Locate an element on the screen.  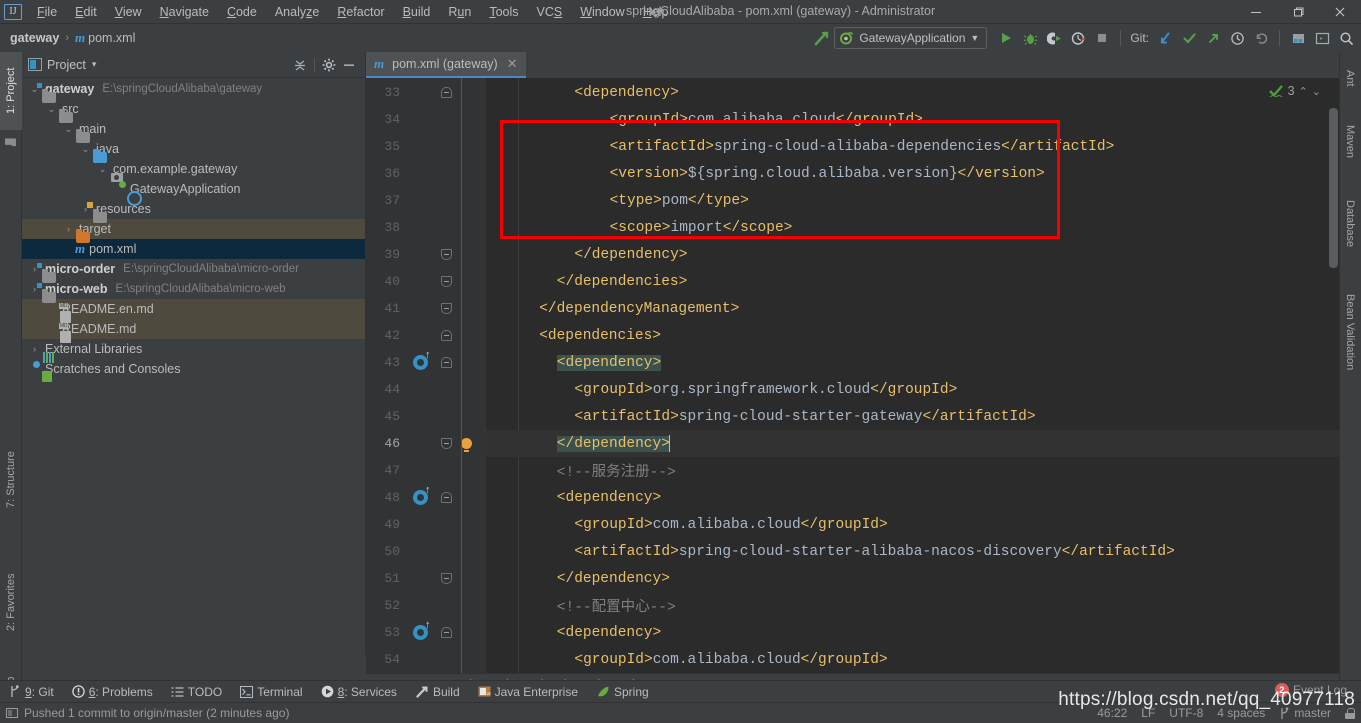
tree-item-readme-en-md: README.en.md is located at coordinates (193, 309).